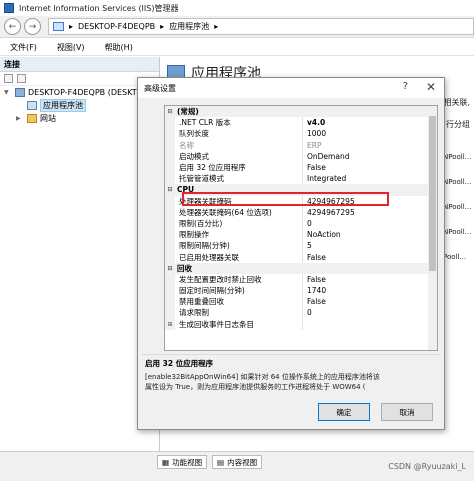  Describe the element at coordinates (242, 462) in the screenshot. I see `content-view-label: 内容视图` at that location.